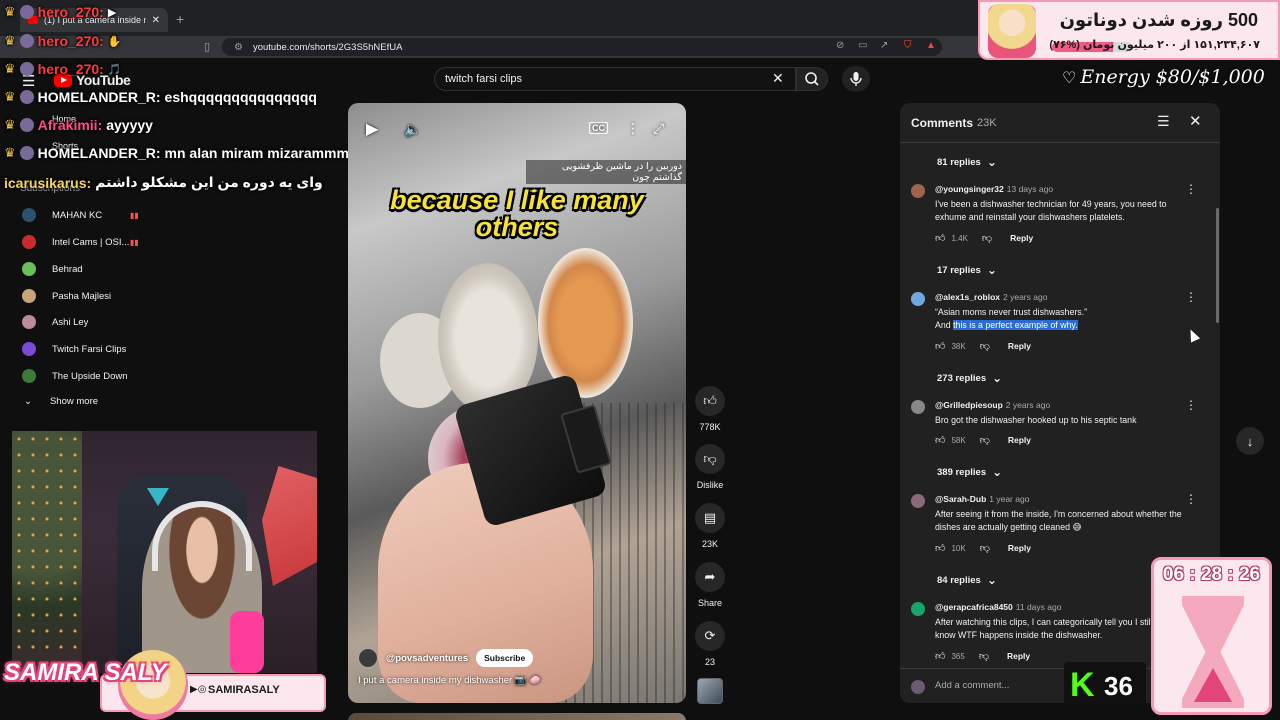 The image size is (1280, 720). I want to click on view-replies-button: 84 replies ⌄, so click(967, 580).